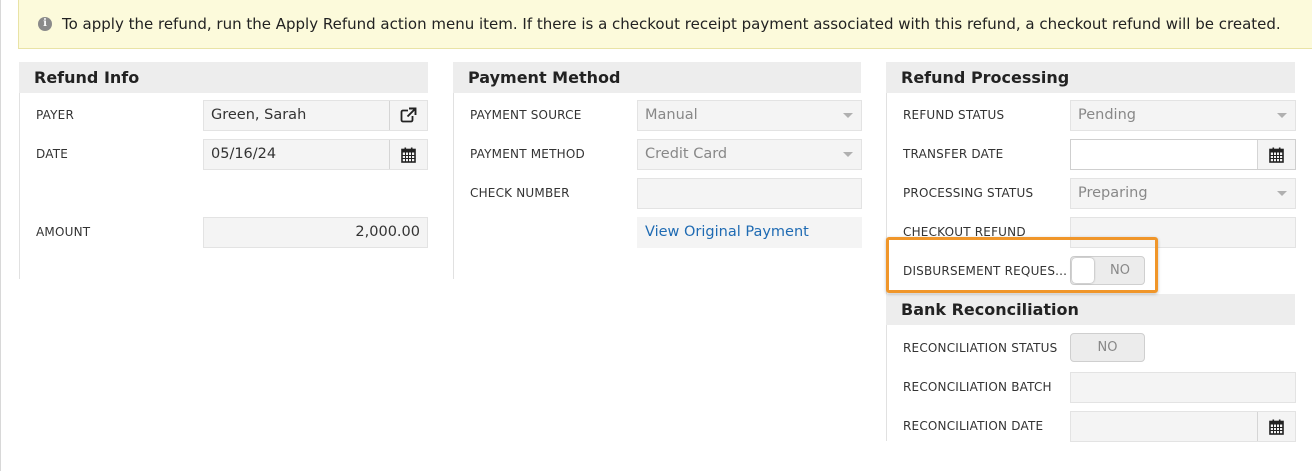  What do you see at coordinates (1113, 193) in the screenshot?
I see `processing-status-value: Preparing` at bounding box center [1113, 193].